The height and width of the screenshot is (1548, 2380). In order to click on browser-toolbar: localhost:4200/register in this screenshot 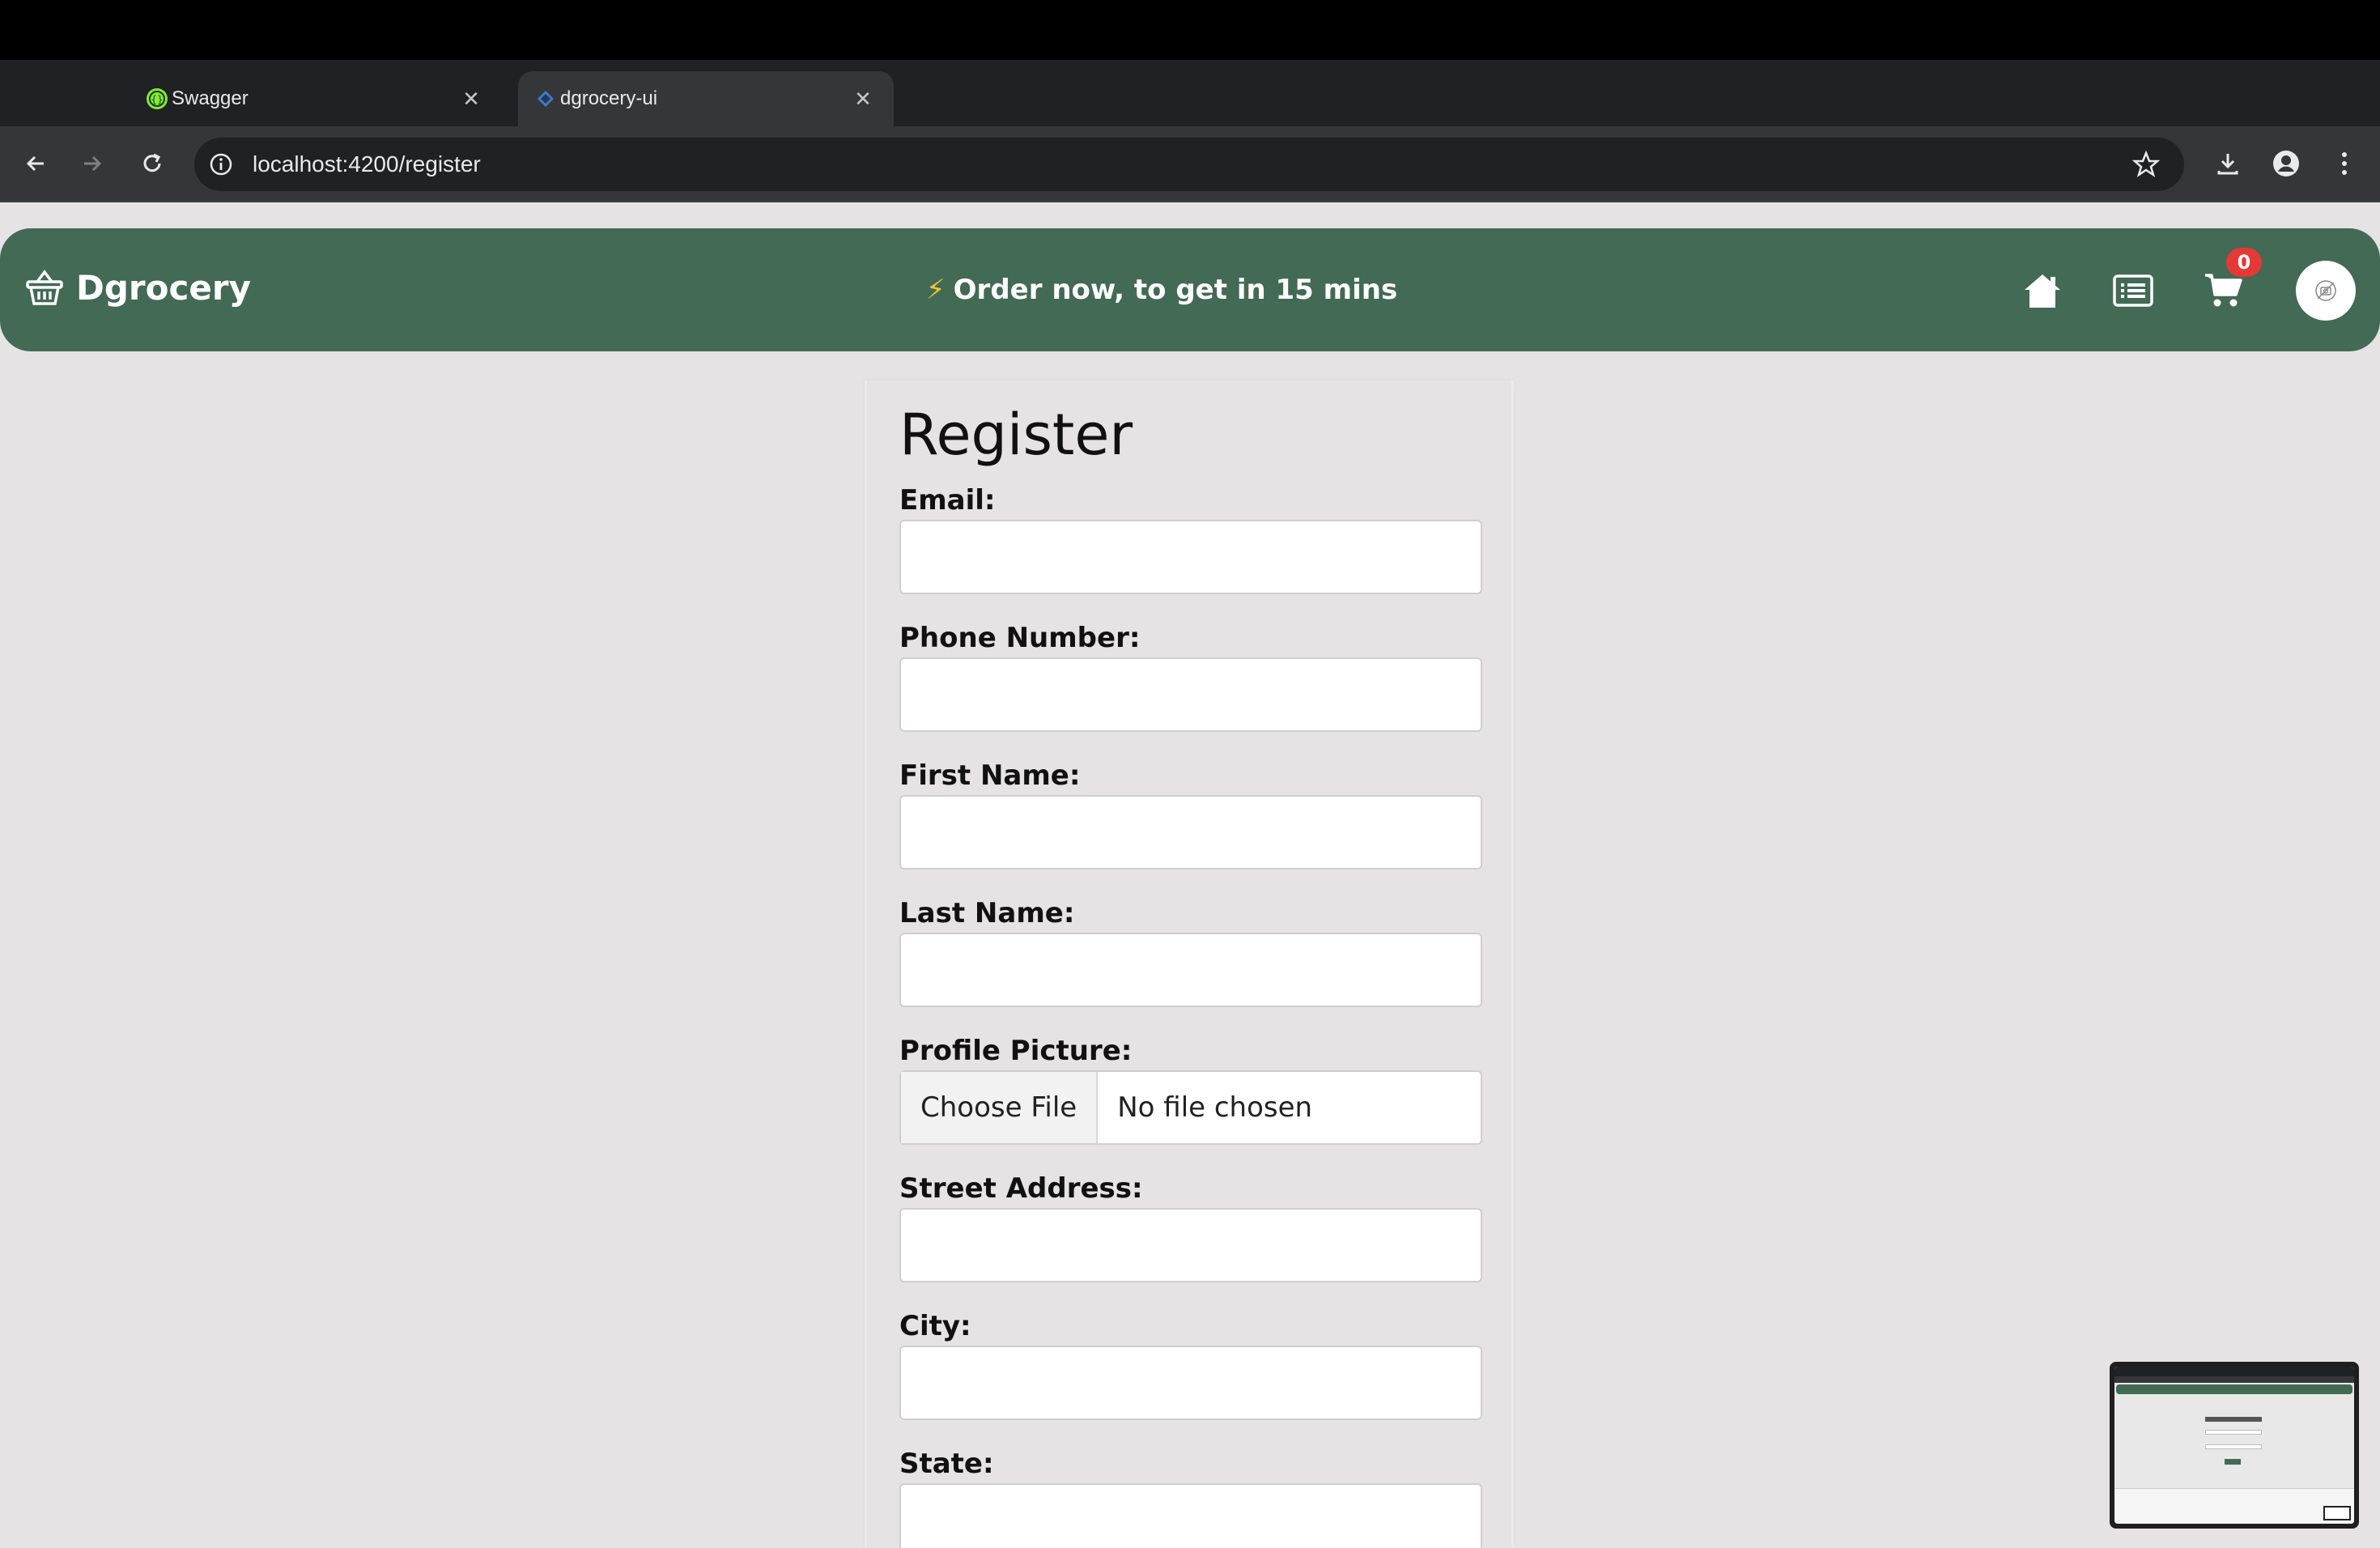, I will do `click(1190, 164)`.